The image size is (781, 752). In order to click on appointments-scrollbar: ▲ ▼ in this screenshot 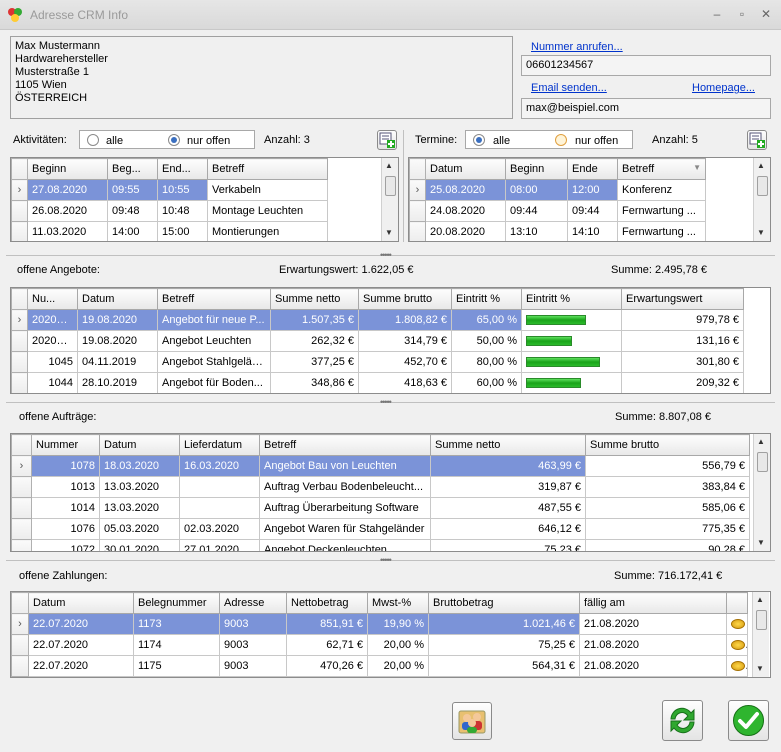, I will do `click(761, 199)`.